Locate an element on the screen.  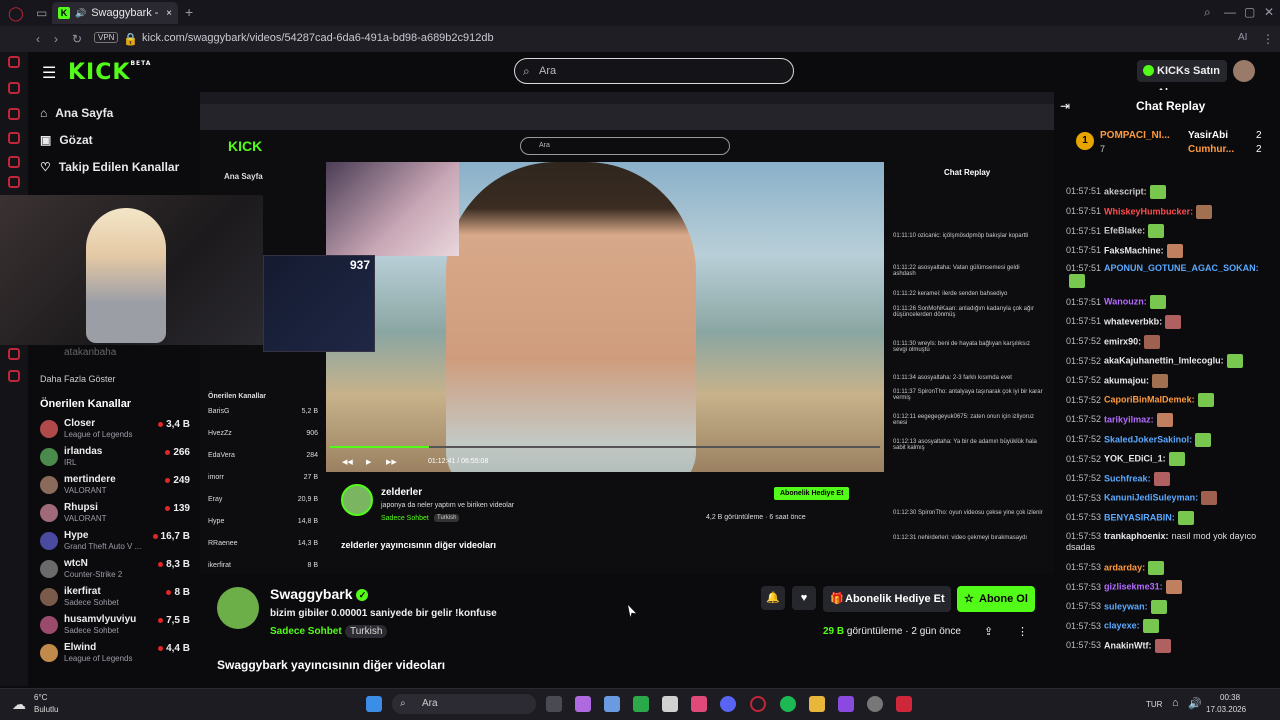
kicks-buy-button: KICKs Satın Al is located at coordinates (1182, 79).